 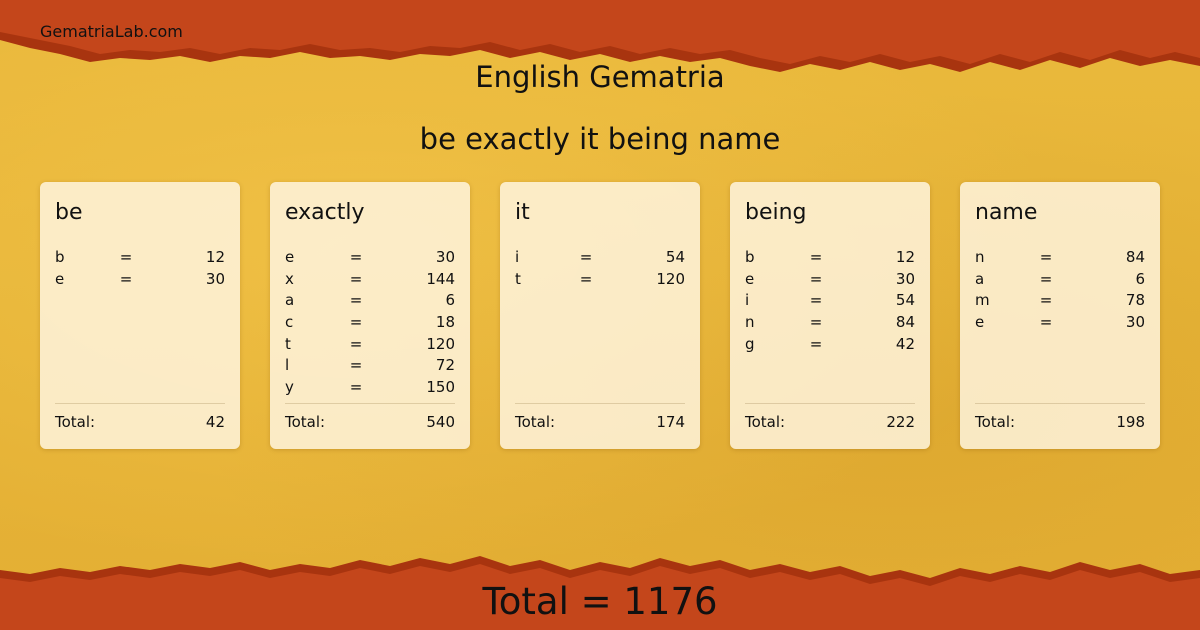 What do you see at coordinates (140, 417) in the screenshot?
I see `word-total: Total: 42` at bounding box center [140, 417].